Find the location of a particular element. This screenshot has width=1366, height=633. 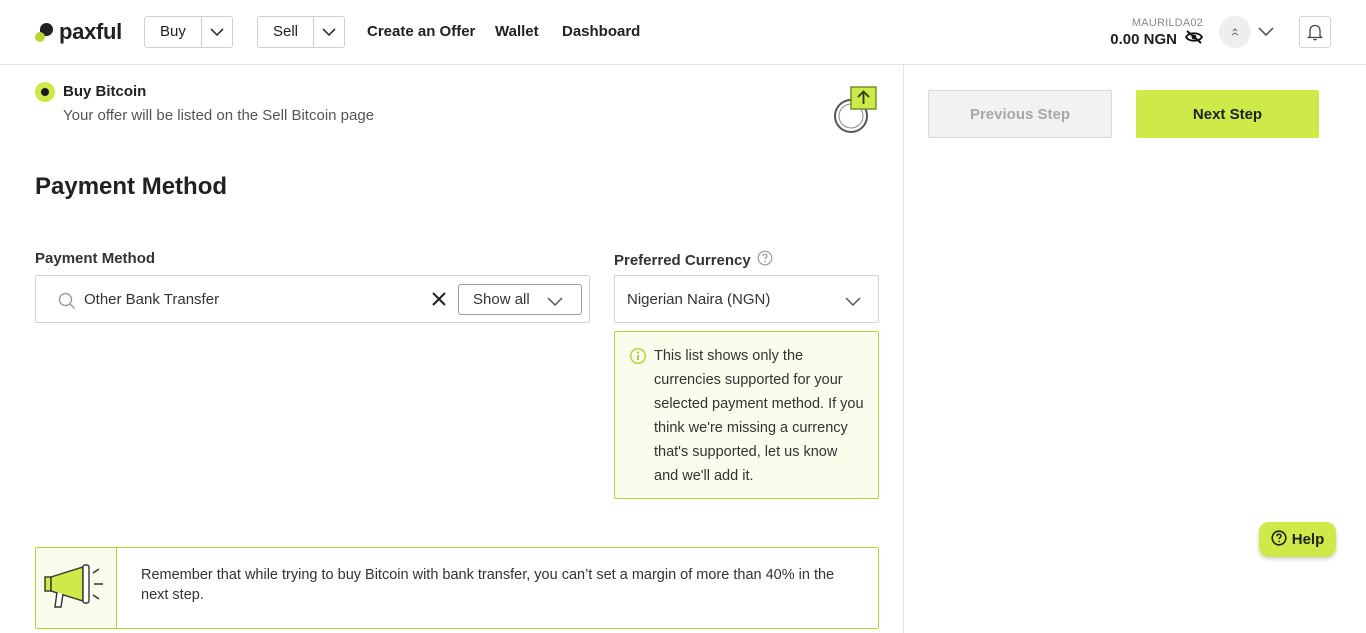

close-icon is located at coordinates (439, 301).